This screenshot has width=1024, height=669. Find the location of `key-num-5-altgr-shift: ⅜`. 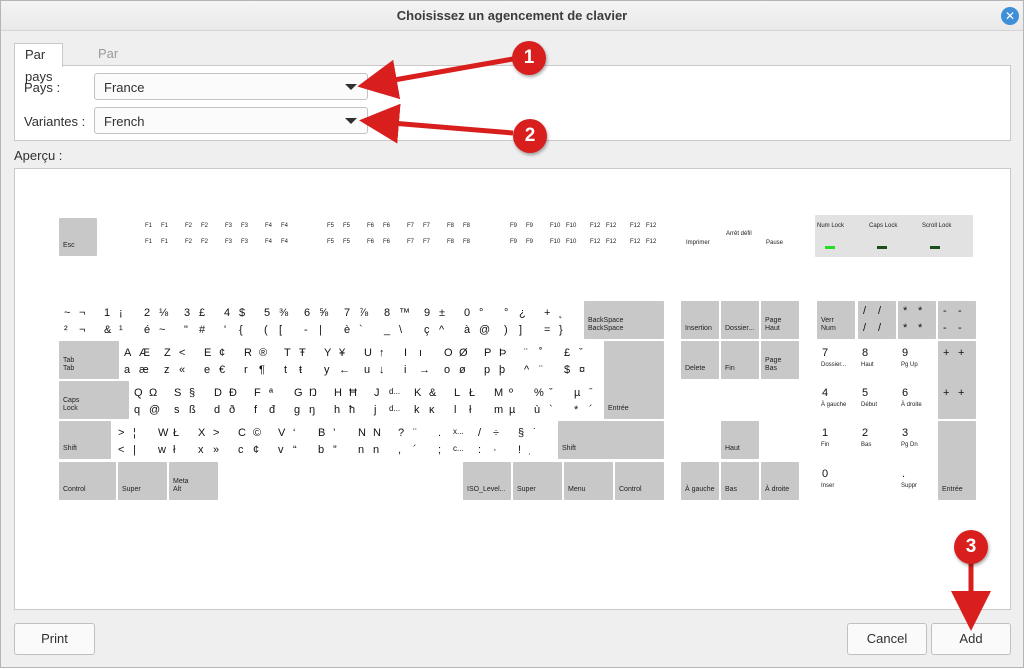

key-num-5-altgr-shift: ⅜ is located at coordinates (284, 313).